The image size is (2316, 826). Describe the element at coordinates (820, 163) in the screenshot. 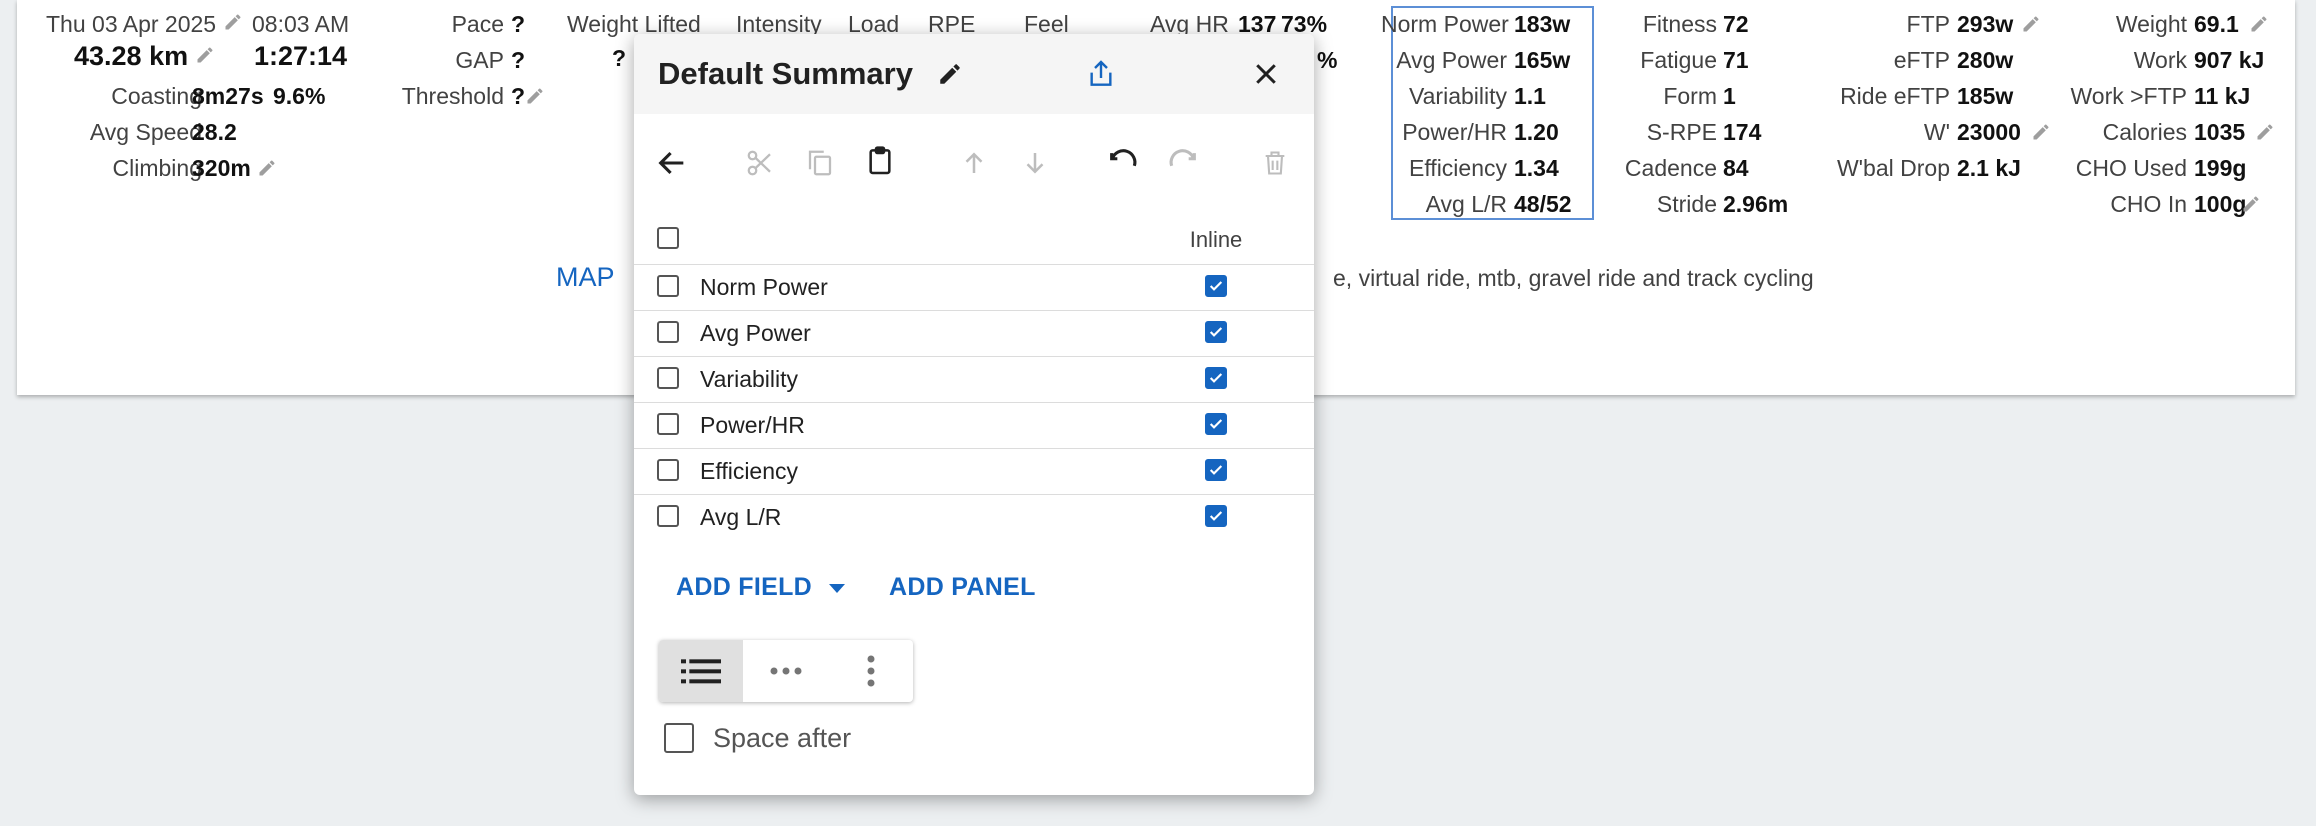

I see `copy-icon` at that location.